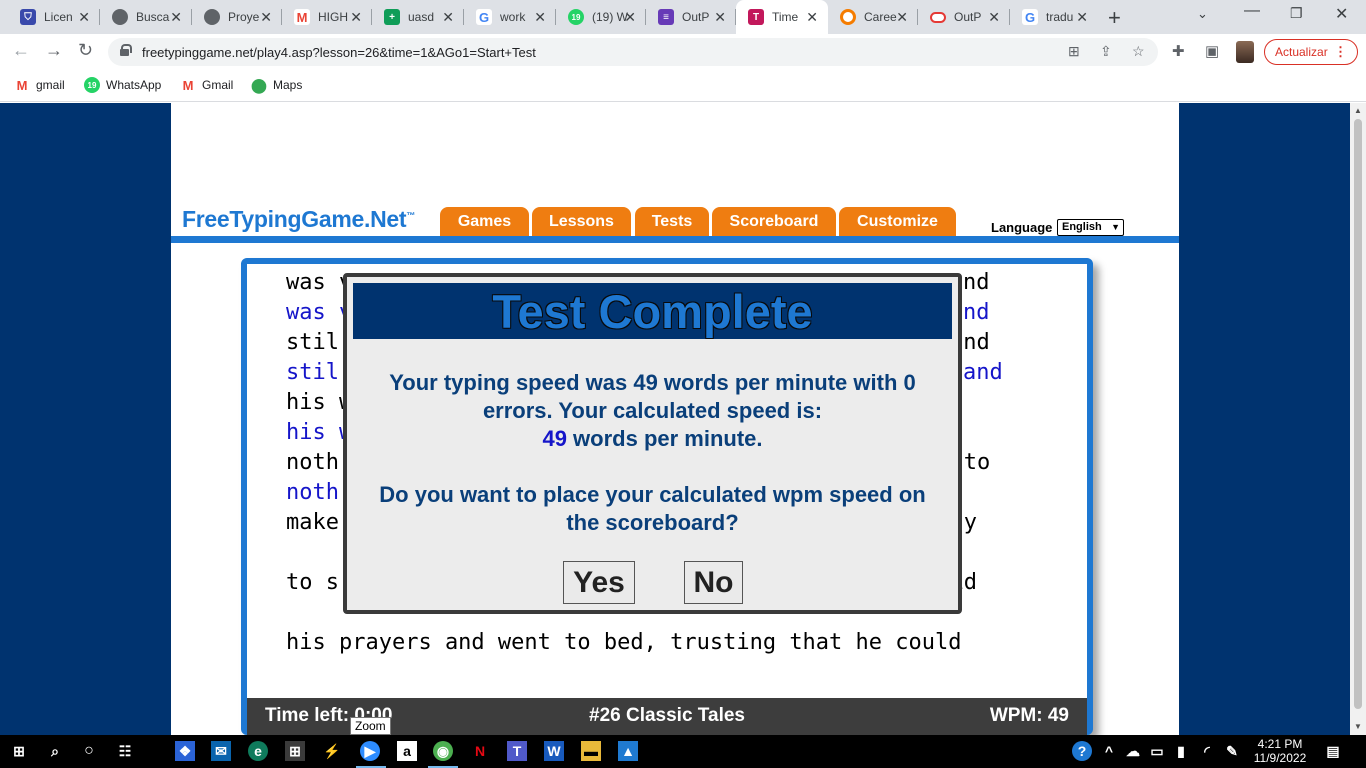  What do you see at coordinates (591, 751) in the screenshot?
I see `file-explorer-icon: ▬` at bounding box center [591, 751].